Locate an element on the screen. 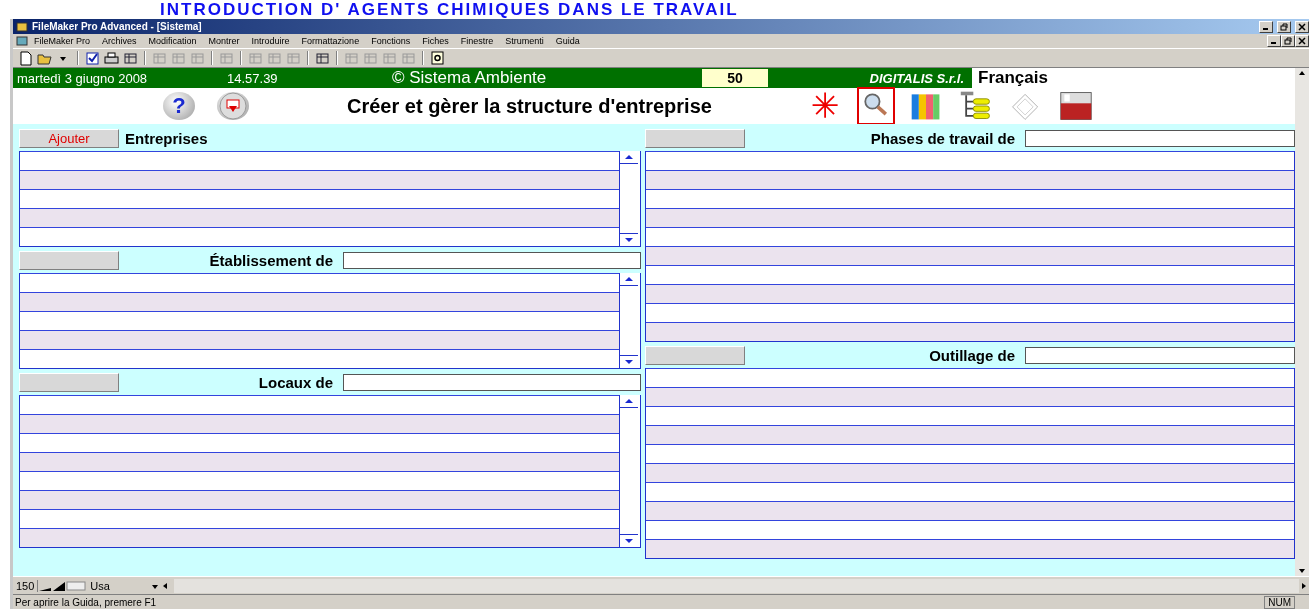  checkbox-icon is located at coordinates (92, 58).